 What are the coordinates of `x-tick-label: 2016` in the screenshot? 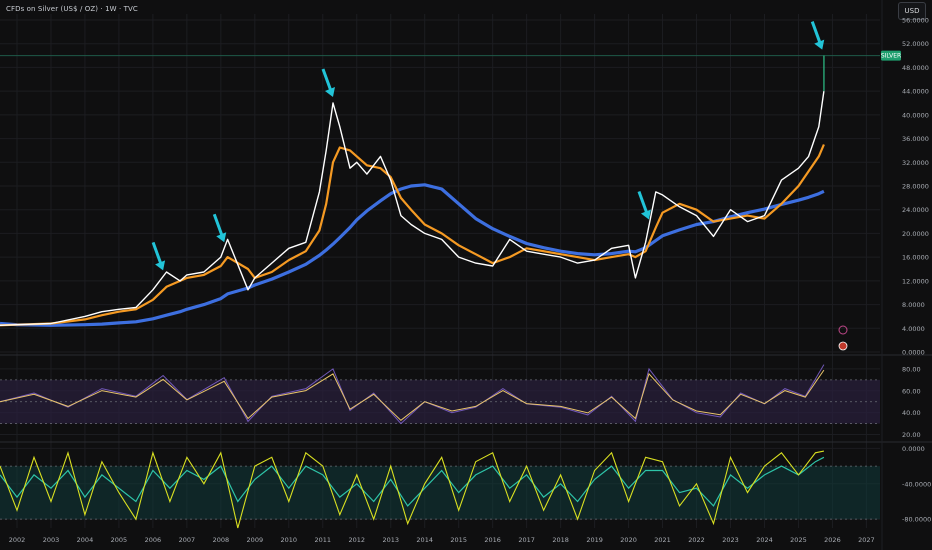 It's located at (492, 540).